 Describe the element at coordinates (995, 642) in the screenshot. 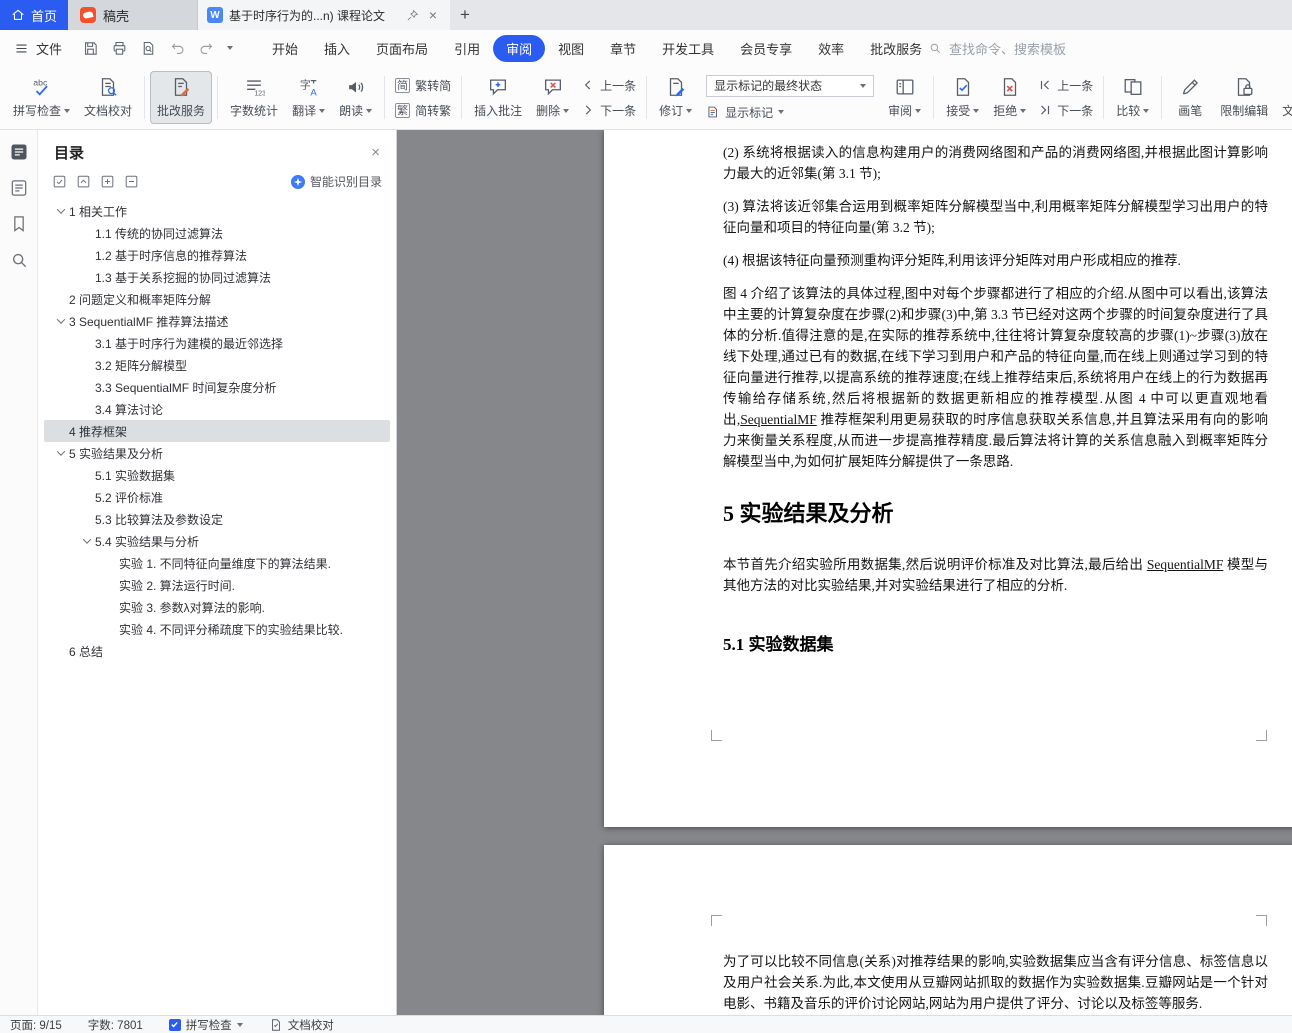

I see `section-heading-5-1: 5.1 实验数据集` at that location.